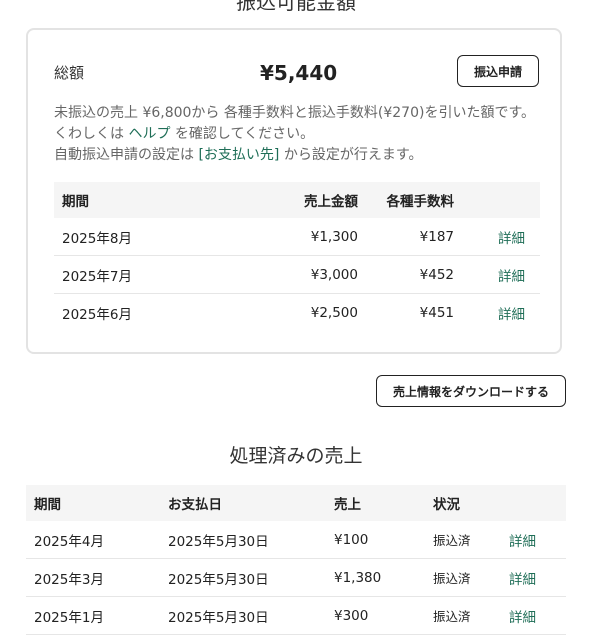 This screenshot has height=635, width=608. I want to click on processed-sales-title: 処理済みの売上, so click(296, 456).